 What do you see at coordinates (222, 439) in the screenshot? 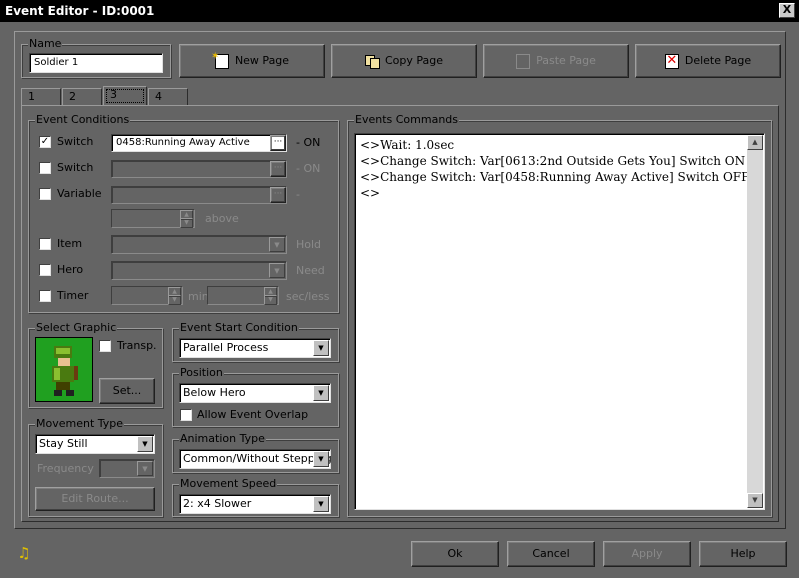
I see `animation-type-label: Animation Type` at bounding box center [222, 439].